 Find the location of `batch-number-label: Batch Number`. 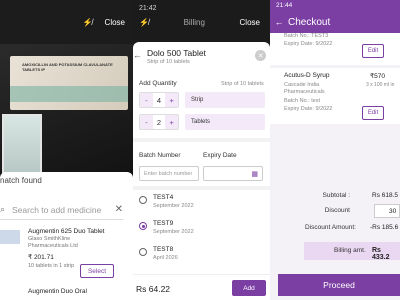

batch-number-label: Batch Number is located at coordinates (160, 155).